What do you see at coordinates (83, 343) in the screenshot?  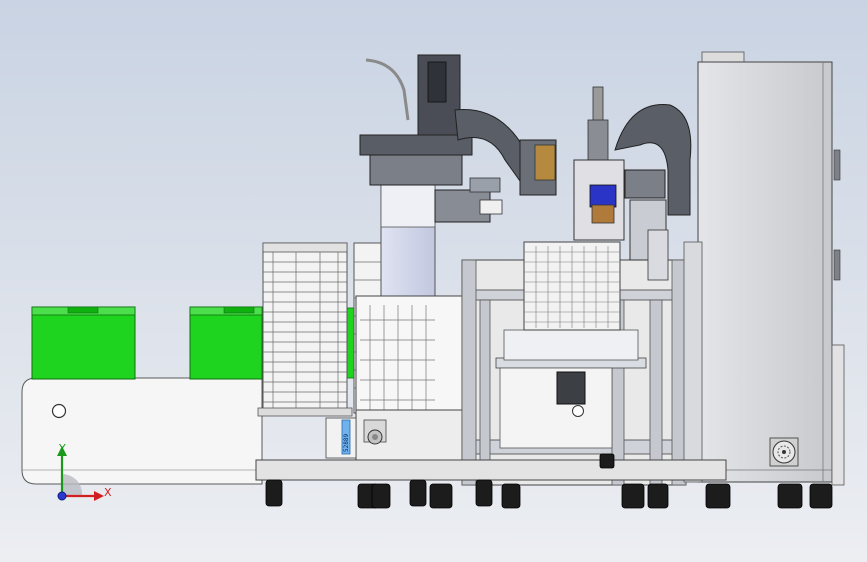 I see `green-tote-left` at bounding box center [83, 343].